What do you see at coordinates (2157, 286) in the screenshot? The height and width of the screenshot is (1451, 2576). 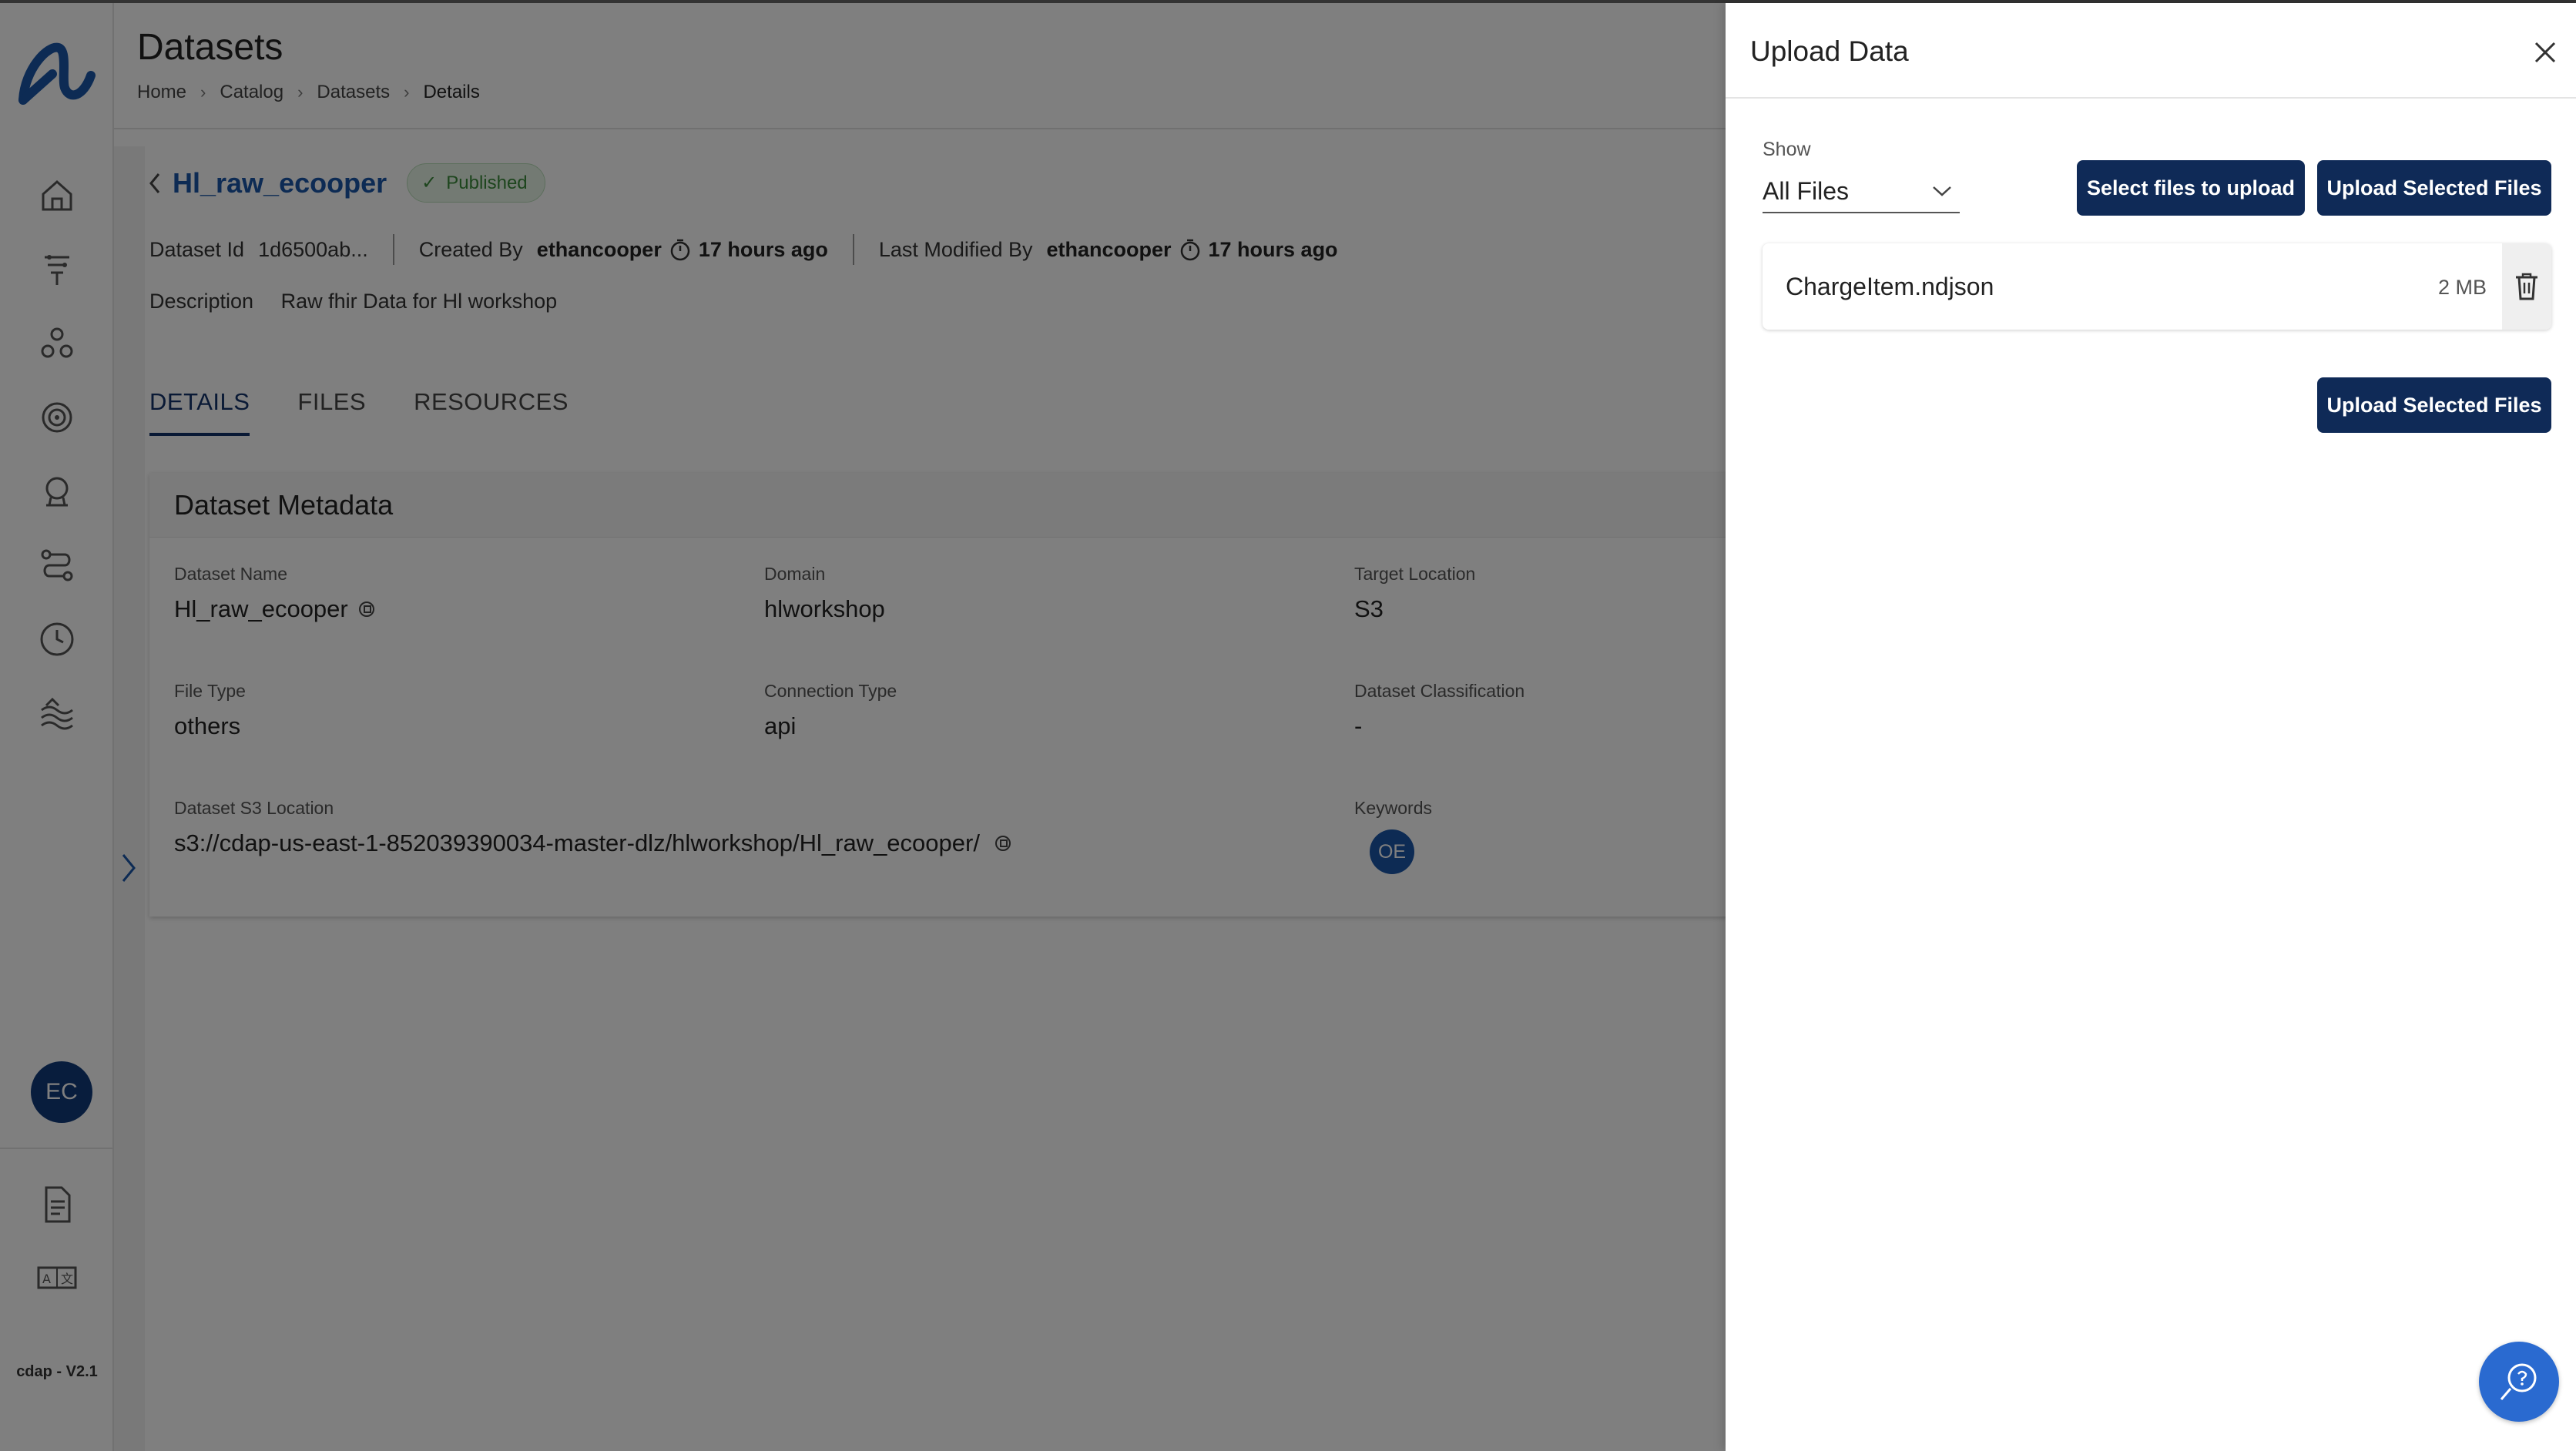 I see `file-list-item: ChargeItem.ndjson 2 MB` at bounding box center [2157, 286].